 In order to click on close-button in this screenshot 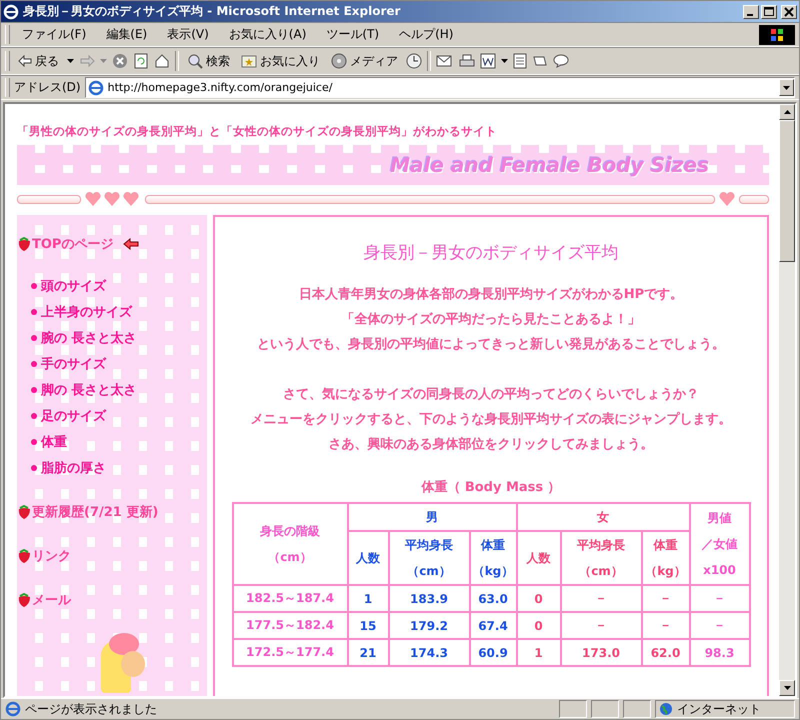, I will do `click(789, 11)`.